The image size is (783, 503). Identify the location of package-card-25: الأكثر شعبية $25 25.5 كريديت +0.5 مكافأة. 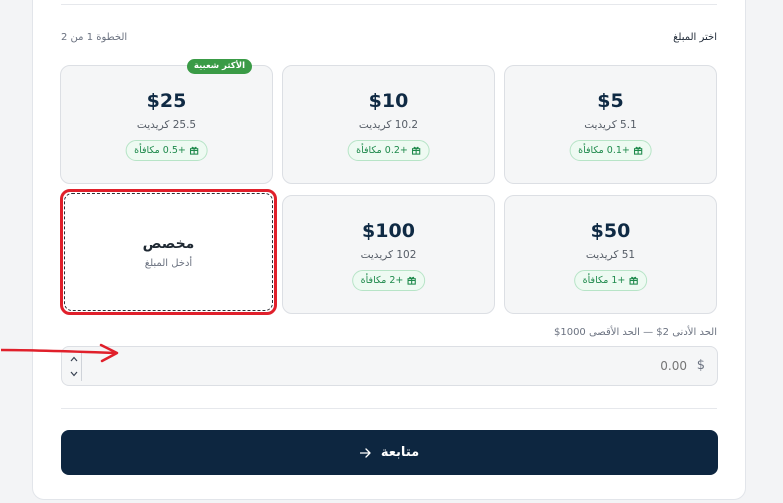
(166, 121).